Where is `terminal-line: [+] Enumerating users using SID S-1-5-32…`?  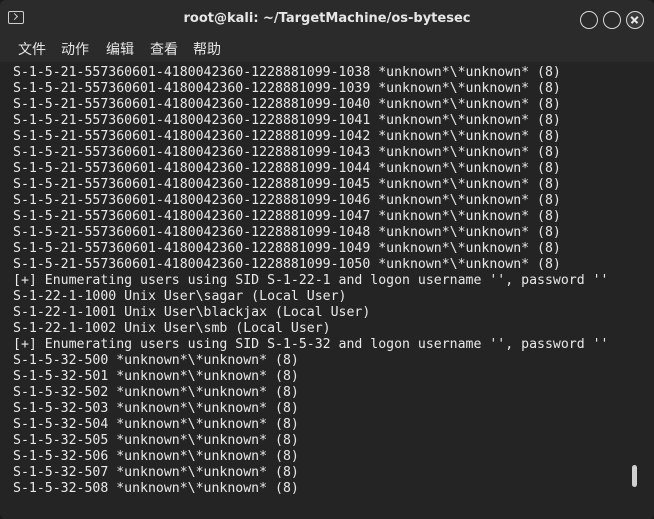
terminal-line: [+] Enumerating users using SID S-1-5-32… is located at coordinates (311, 344).